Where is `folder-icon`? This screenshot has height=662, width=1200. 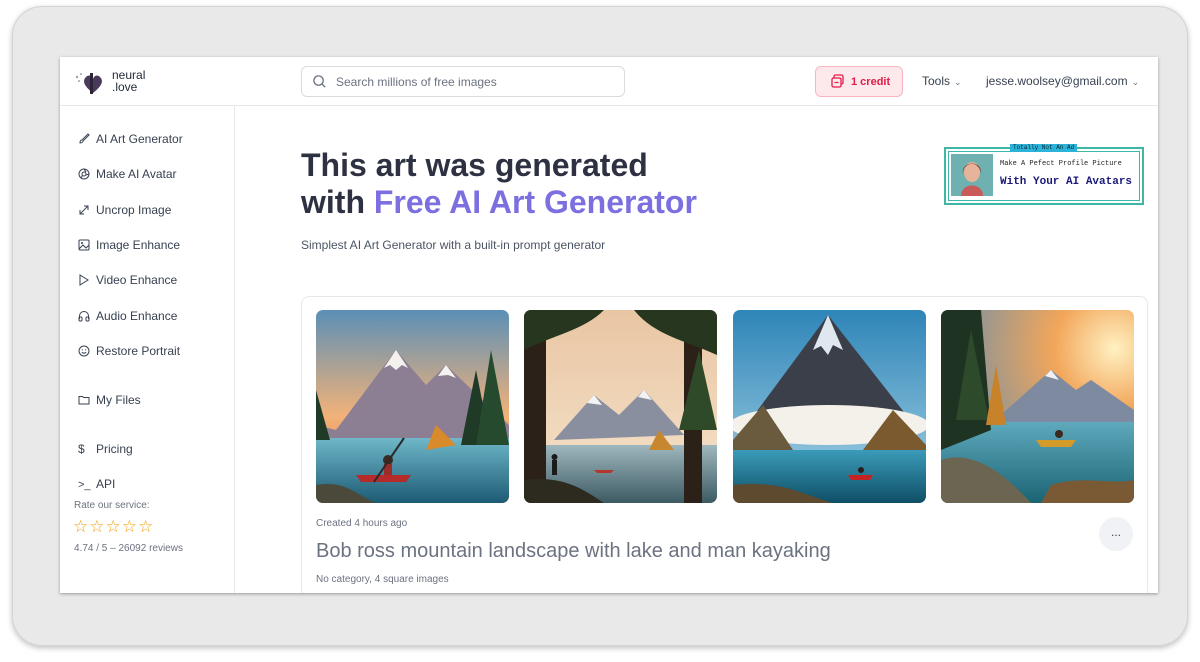 folder-icon is located at coordinates (84, 400).